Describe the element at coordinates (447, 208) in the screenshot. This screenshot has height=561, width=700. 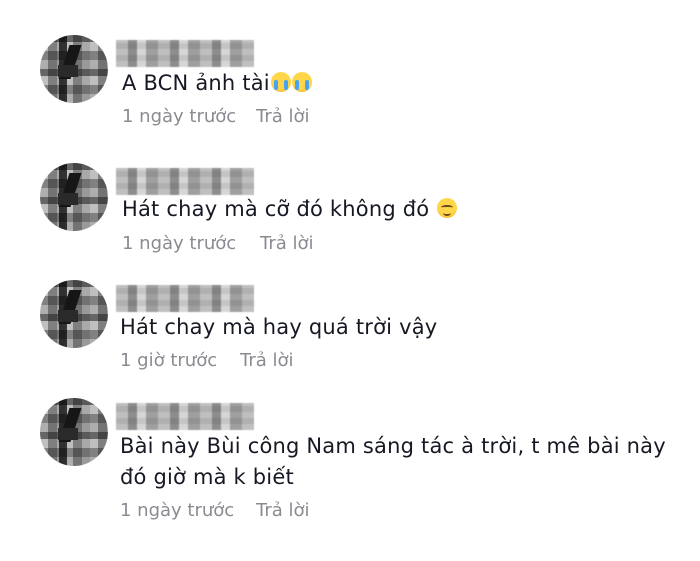
I see `relieved-face-icon` at that location.